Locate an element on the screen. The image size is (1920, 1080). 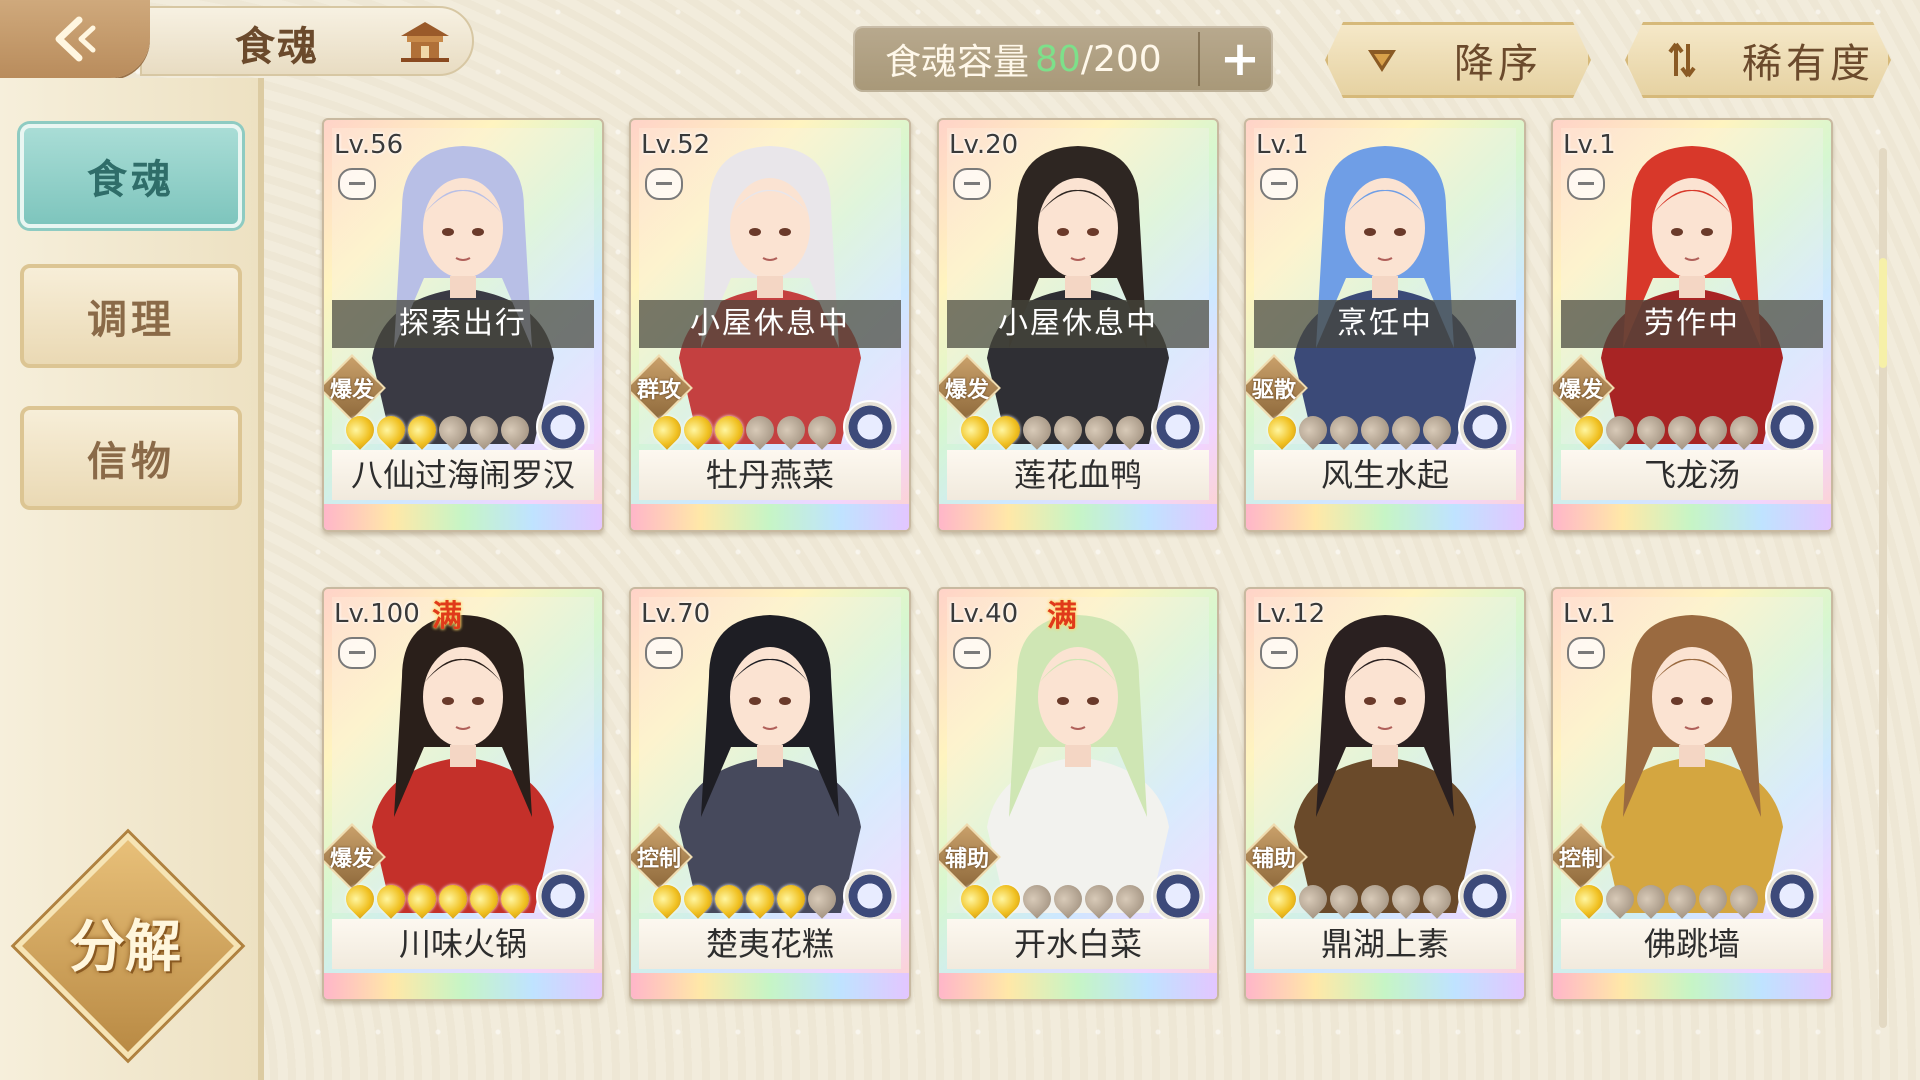
role-badge: 群攻 is located at coordinates (662, 388).